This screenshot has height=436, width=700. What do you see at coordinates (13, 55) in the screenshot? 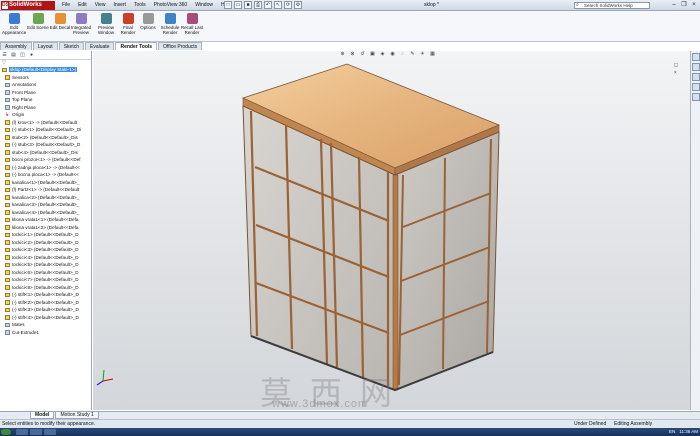
I see `property-manager-icon: ▤` at bounding box center [13, 55].